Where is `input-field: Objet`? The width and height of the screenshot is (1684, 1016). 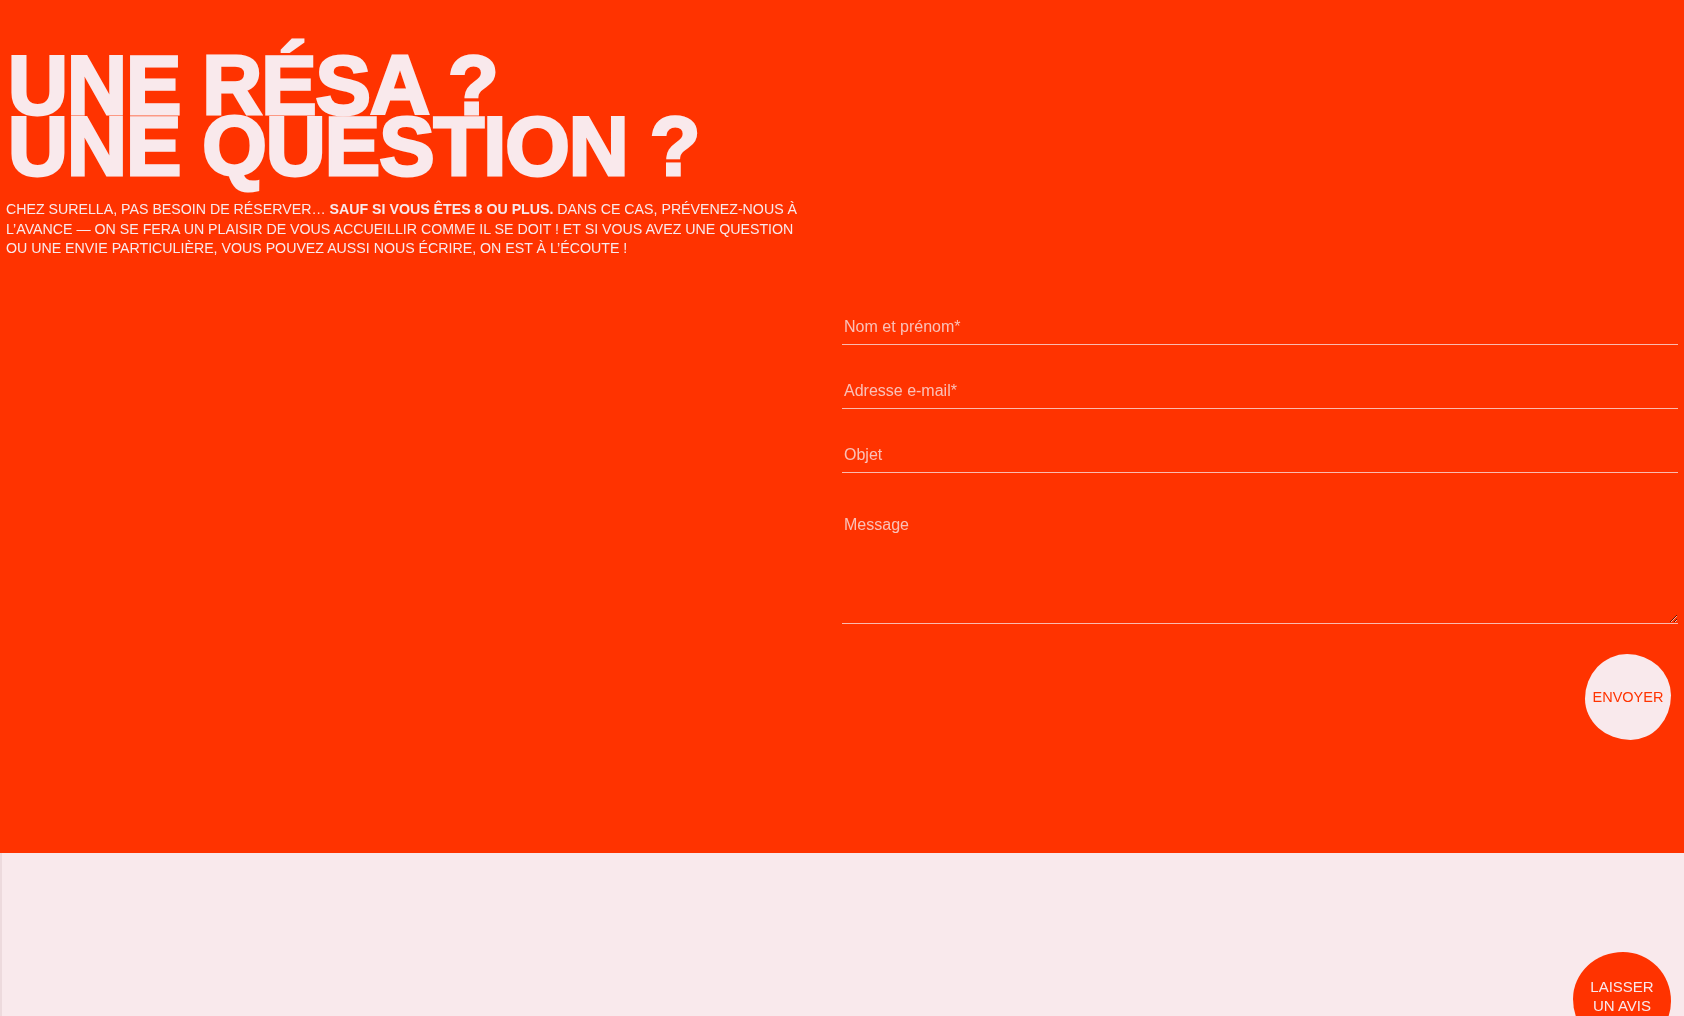 input-field: Objet is located at coordinates (1260, 452).